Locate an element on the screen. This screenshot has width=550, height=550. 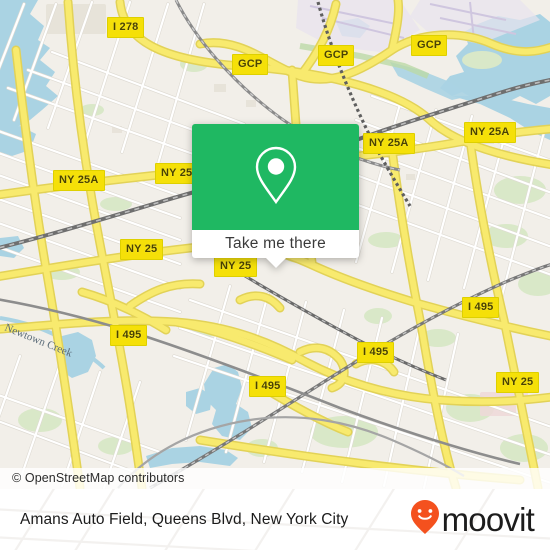
moovit-logo: moovit is located at coordinates (472, 519).